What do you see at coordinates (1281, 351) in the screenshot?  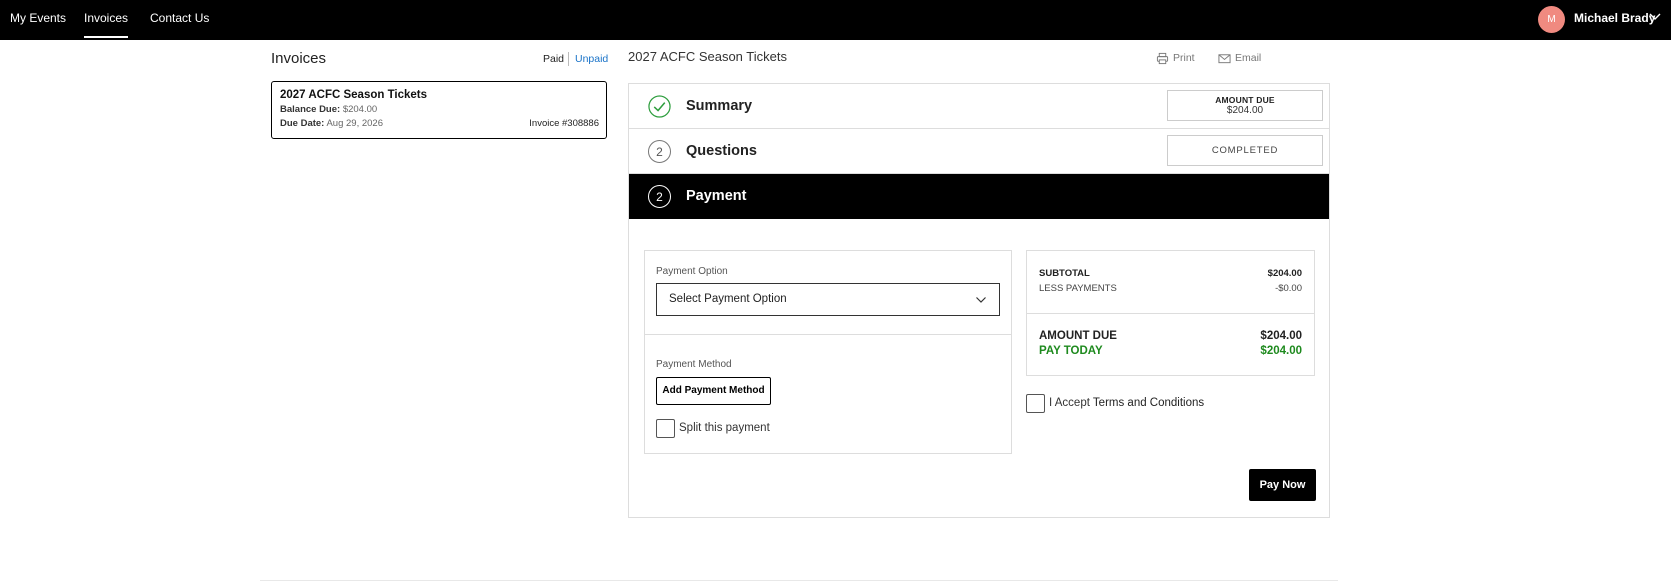 I see `pay-today-value: $204.00` at bounding box center [1281, 351].